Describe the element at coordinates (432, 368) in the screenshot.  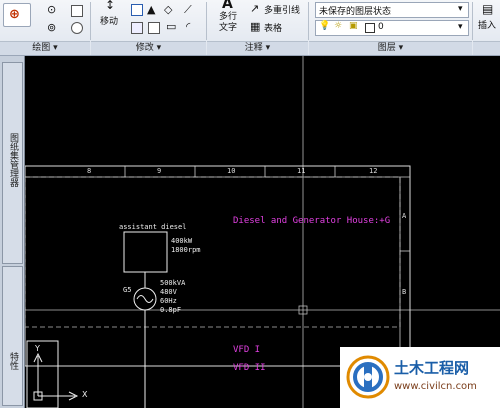
I see `watermark-title: 土木工程网` at that location.